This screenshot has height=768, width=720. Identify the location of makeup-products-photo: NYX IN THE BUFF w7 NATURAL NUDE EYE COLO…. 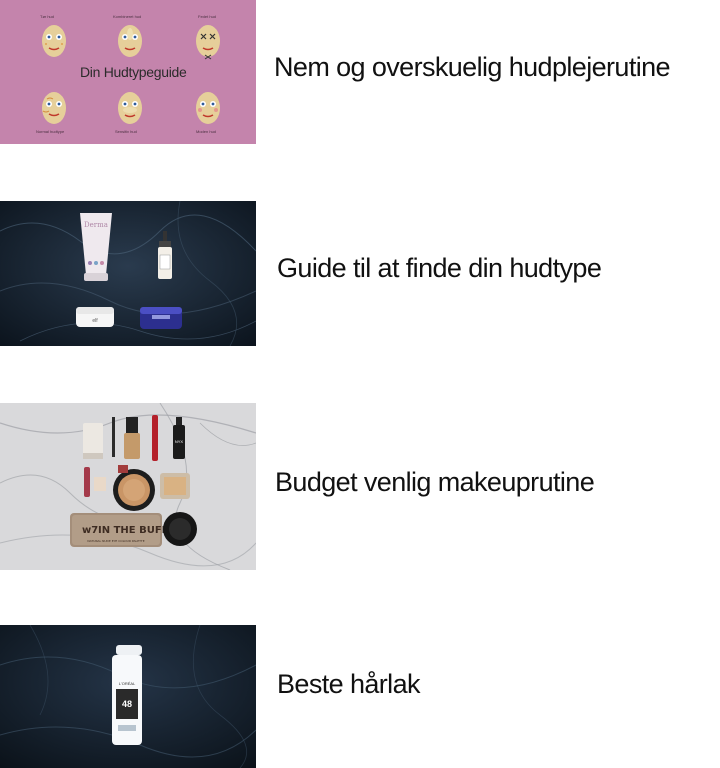
(128, 486).